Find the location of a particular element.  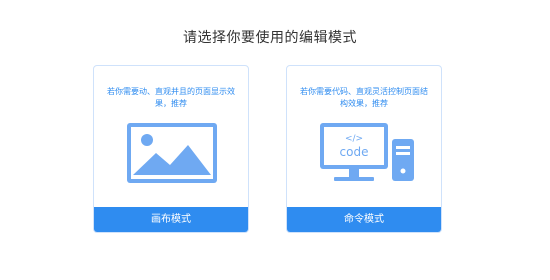

page-title: 请选择你要使用的编辑模式 is located at coordinates (270, 38).